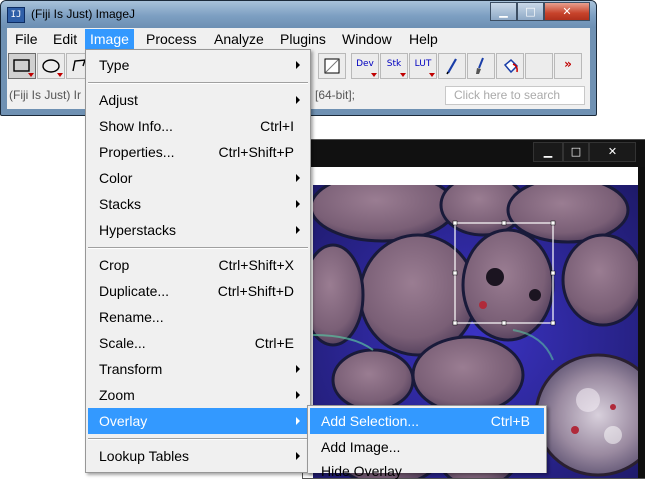 Image resolution: width=645 pixels, height=484 pixels. I want to click on menu-item-scale: Scale... Ctrl+E, so click(198, 343).